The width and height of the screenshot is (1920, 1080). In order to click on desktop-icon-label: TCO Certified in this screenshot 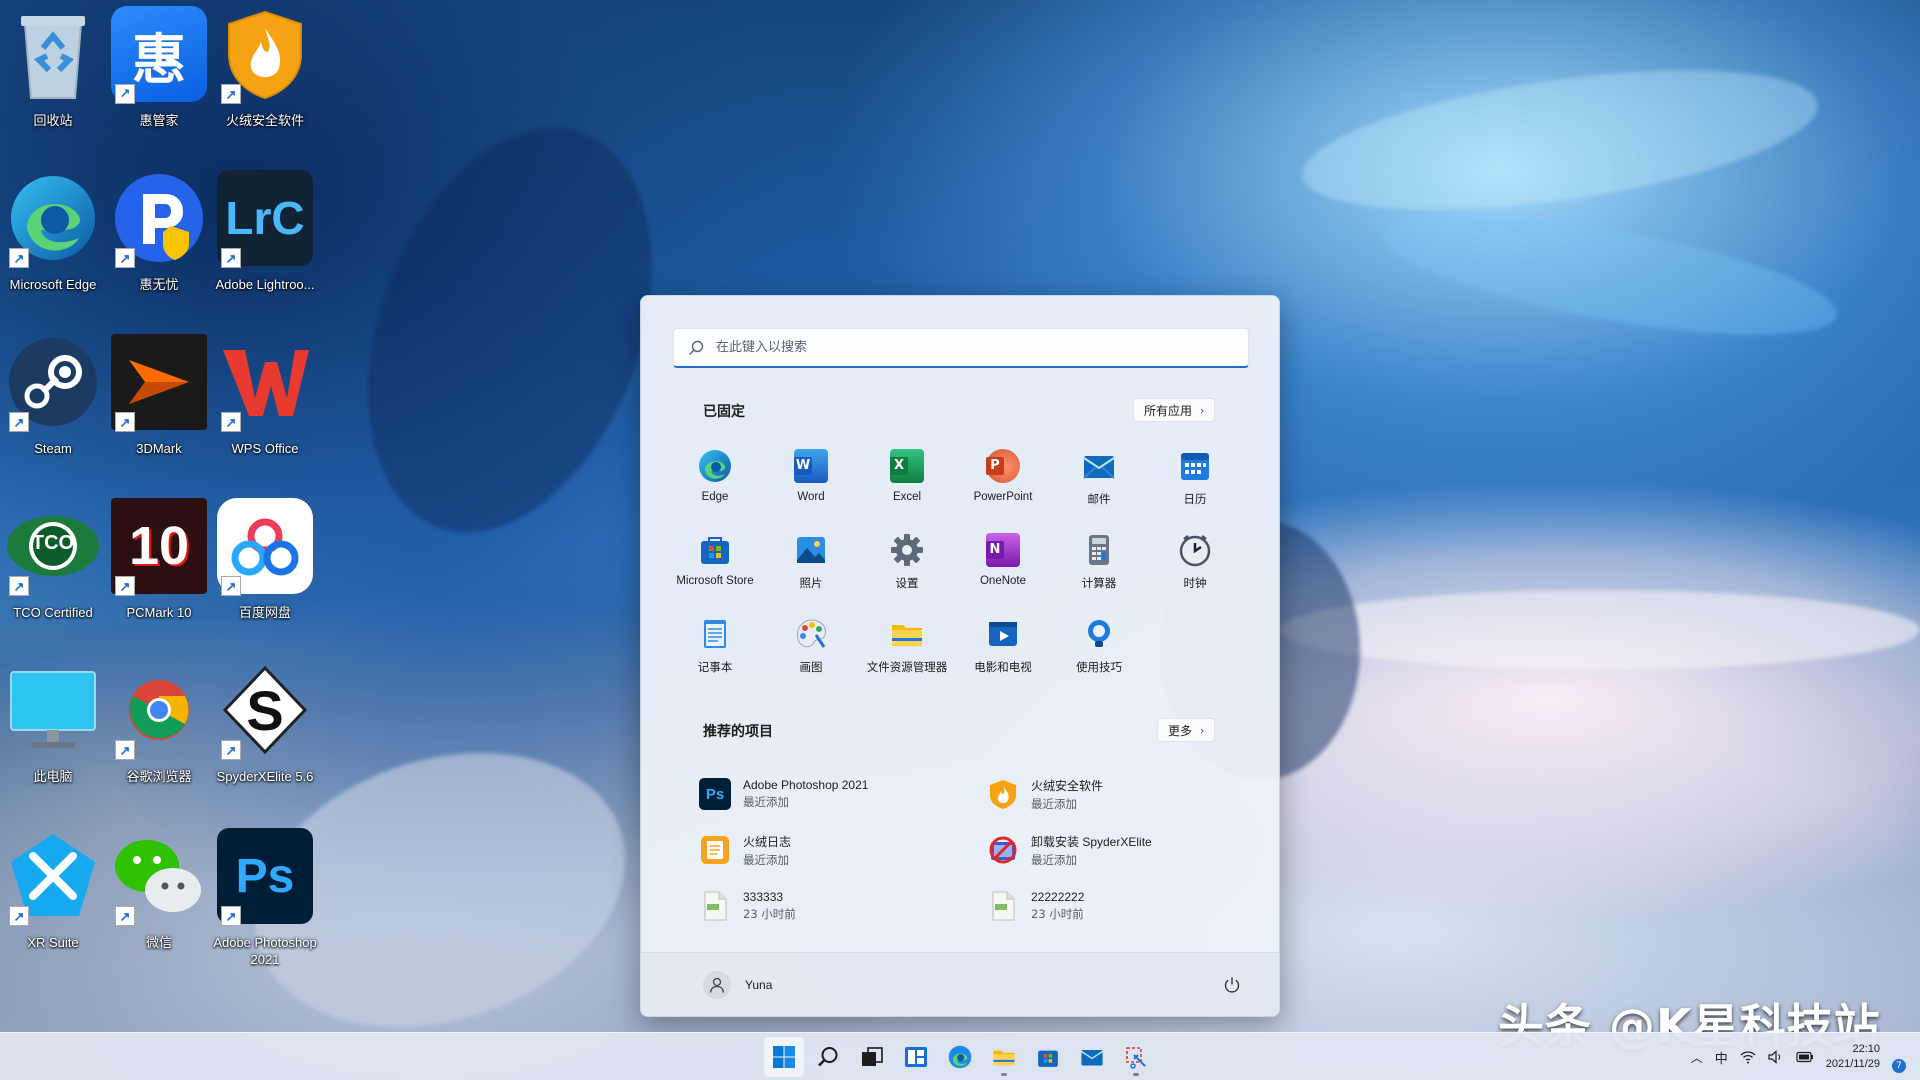, I will do `click(53, 612)`.